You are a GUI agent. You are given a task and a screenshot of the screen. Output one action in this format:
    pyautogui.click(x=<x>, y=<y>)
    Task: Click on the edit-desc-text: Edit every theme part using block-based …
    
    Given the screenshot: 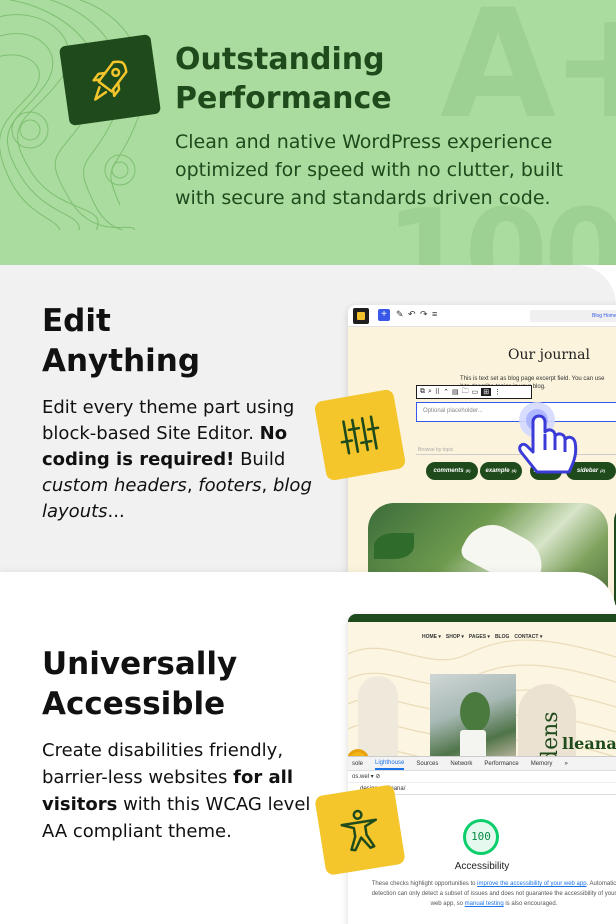 What is the action you would take?
    pyautogui.click(x=168, y=420)
    